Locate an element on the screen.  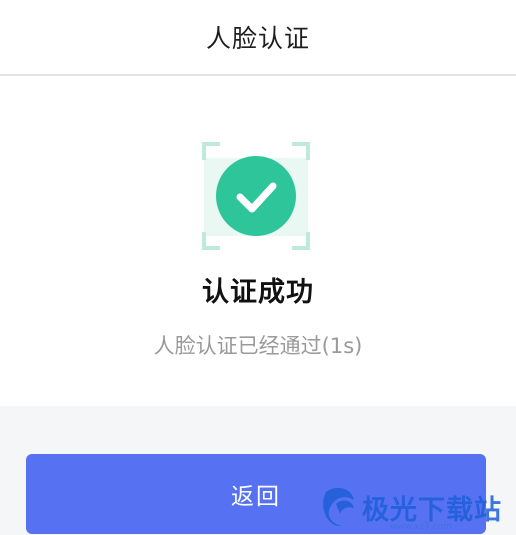
page-header: 人脸认证 is located at coordinates (258, 38).